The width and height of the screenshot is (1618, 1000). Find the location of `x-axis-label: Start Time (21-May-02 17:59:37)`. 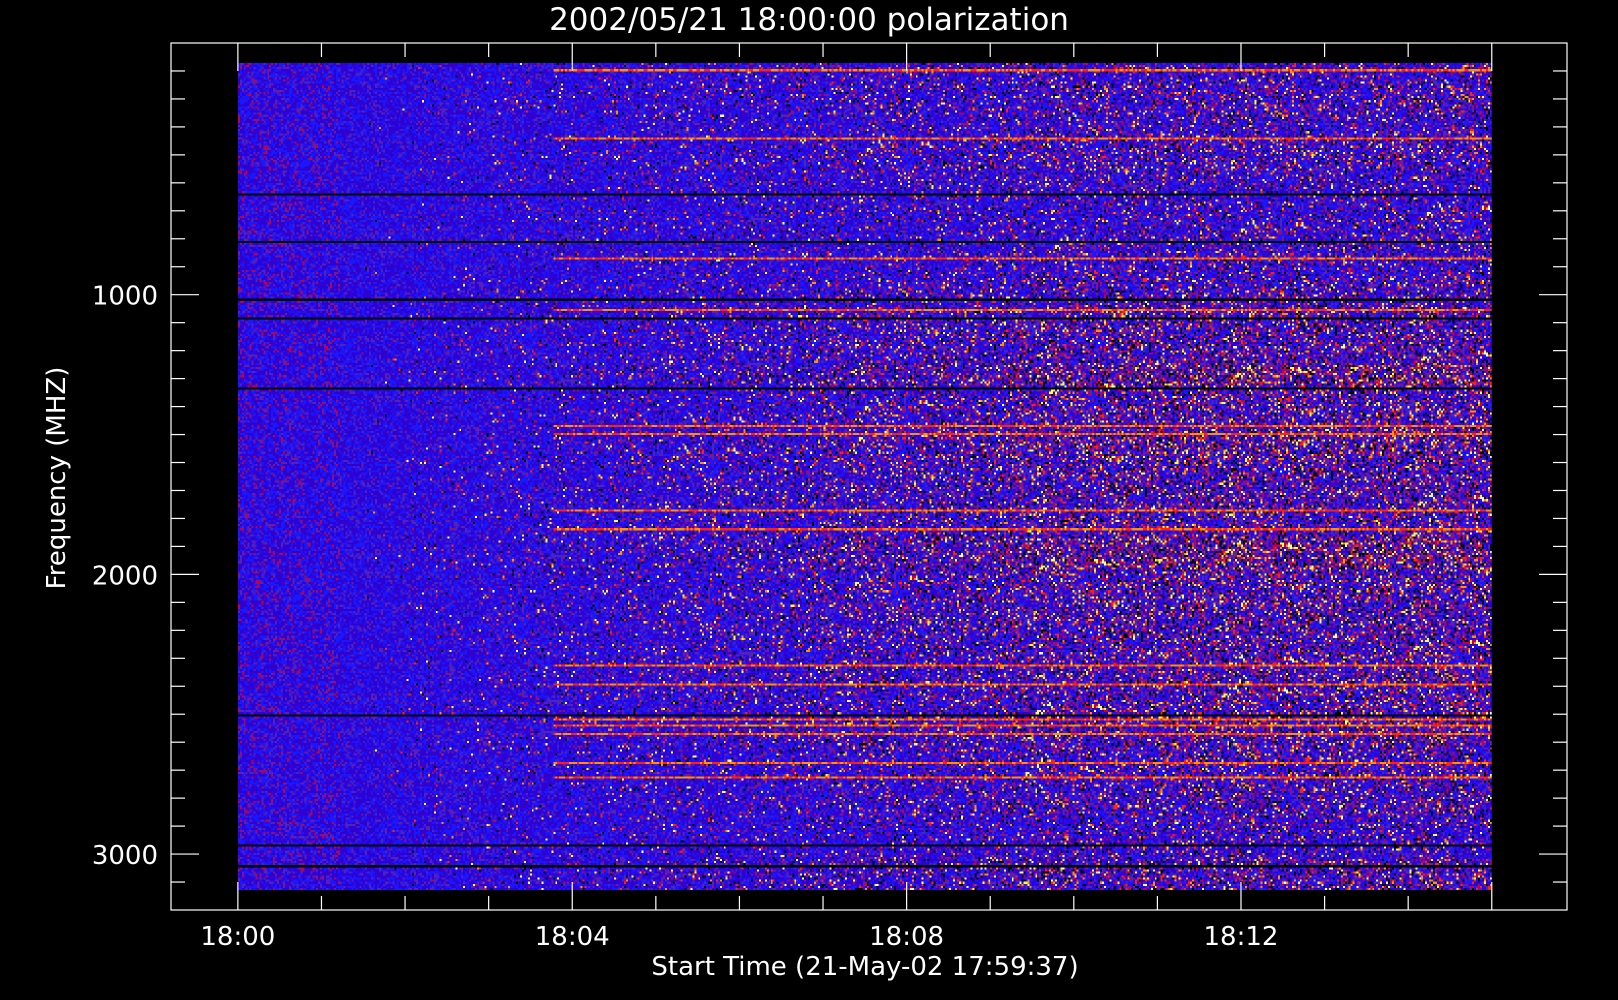

x-axis-label: Start Time (21-May-02 17:59:37) is located at coordinates (864, 967).